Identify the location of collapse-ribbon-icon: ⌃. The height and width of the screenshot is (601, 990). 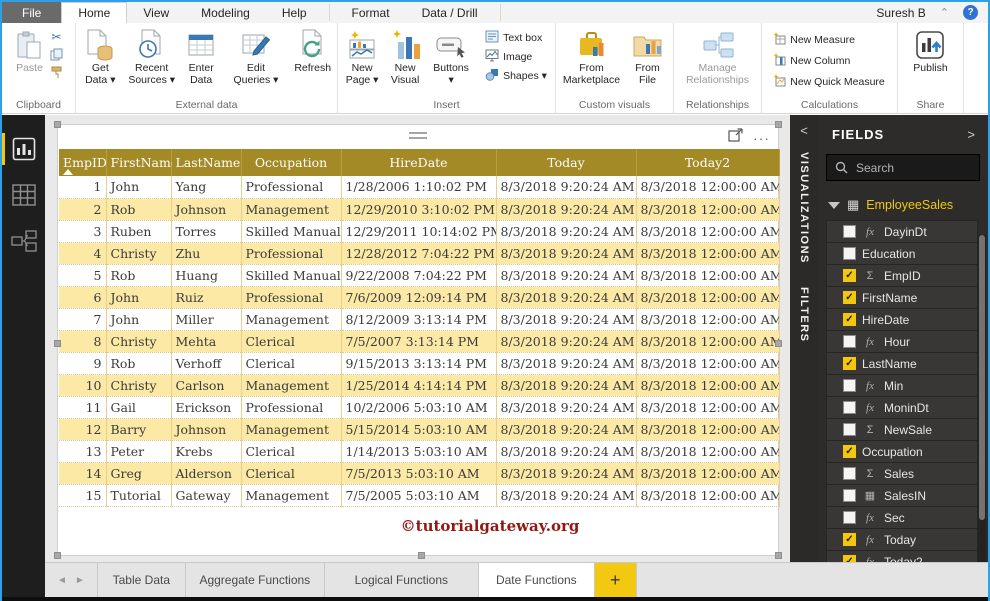
(944, 12).